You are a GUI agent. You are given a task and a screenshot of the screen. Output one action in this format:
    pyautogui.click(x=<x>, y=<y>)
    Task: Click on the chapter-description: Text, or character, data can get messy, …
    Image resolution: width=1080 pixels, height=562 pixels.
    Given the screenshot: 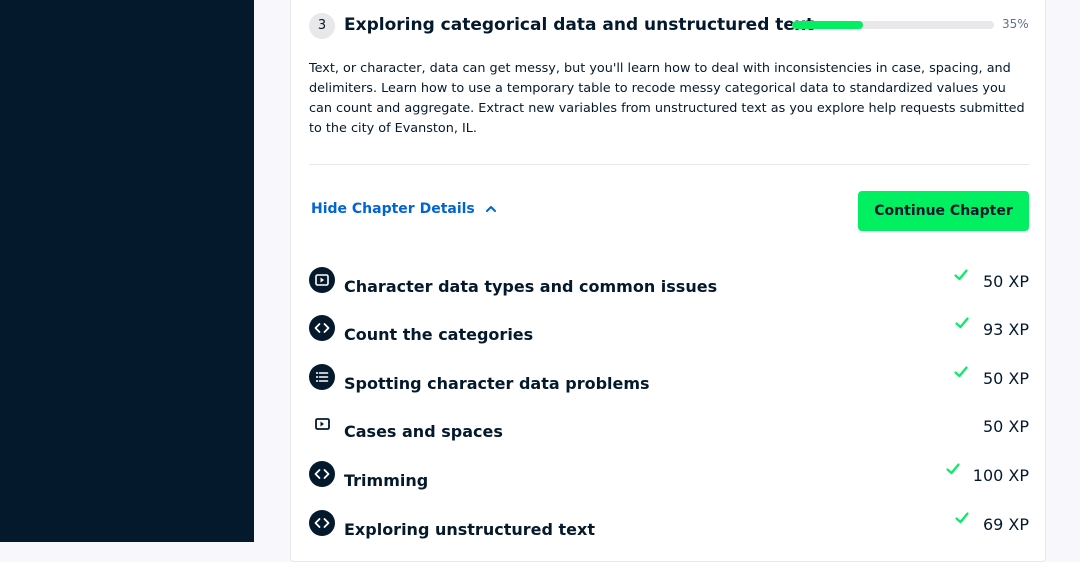 What is the action you would take?
    pyautogui.click(x=667, y=98)
    